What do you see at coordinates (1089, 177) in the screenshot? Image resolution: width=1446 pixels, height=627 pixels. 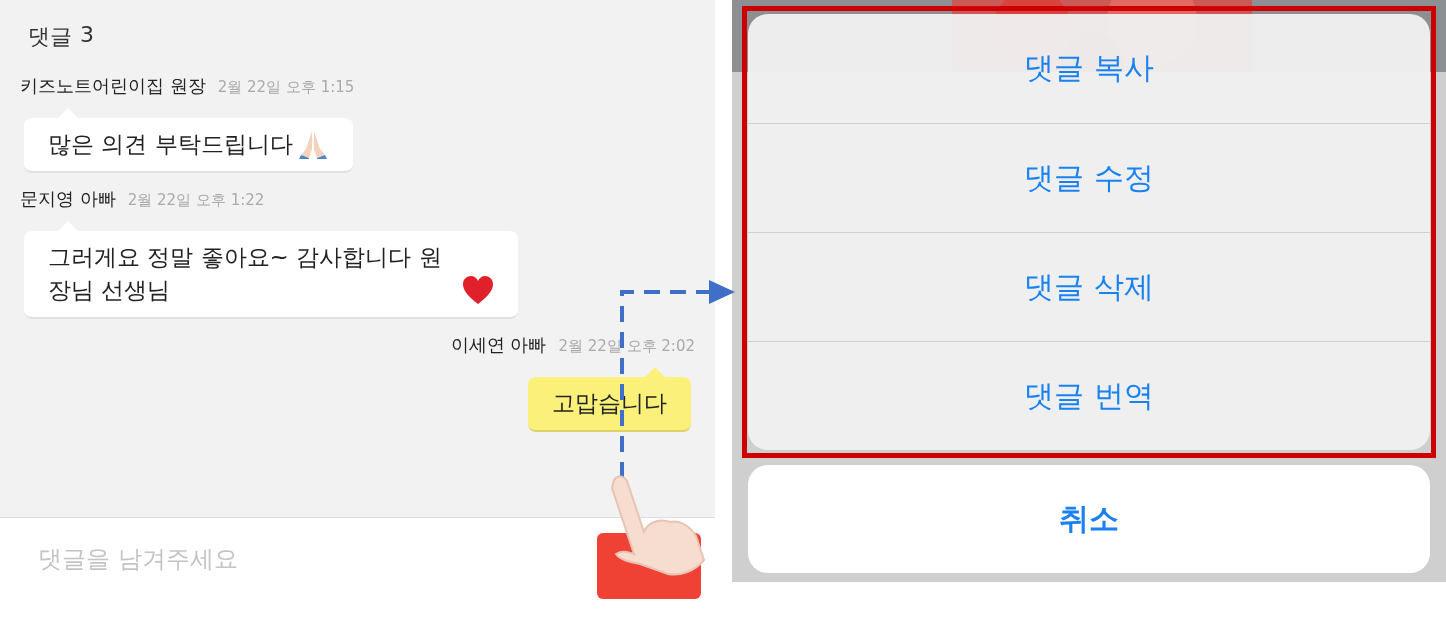 I see `action-item: 댓글 수정` at bounding box center [1089, 177].